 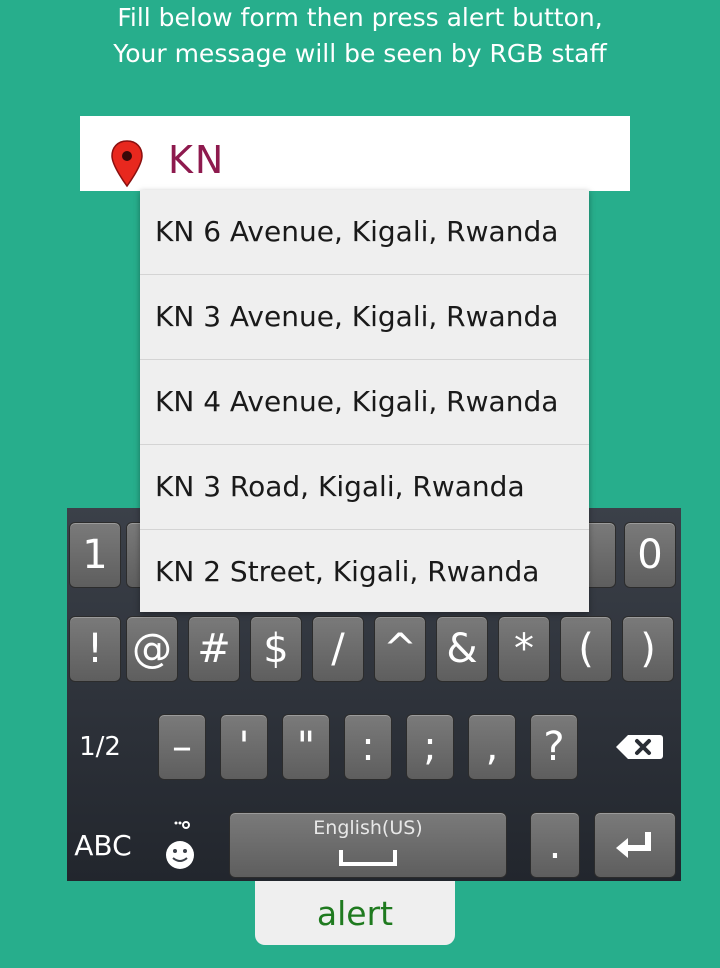 What do you see at coordinates (492, 747) in the screenshot?
I see `key-comma: ,` at bounding box center [492, 747].